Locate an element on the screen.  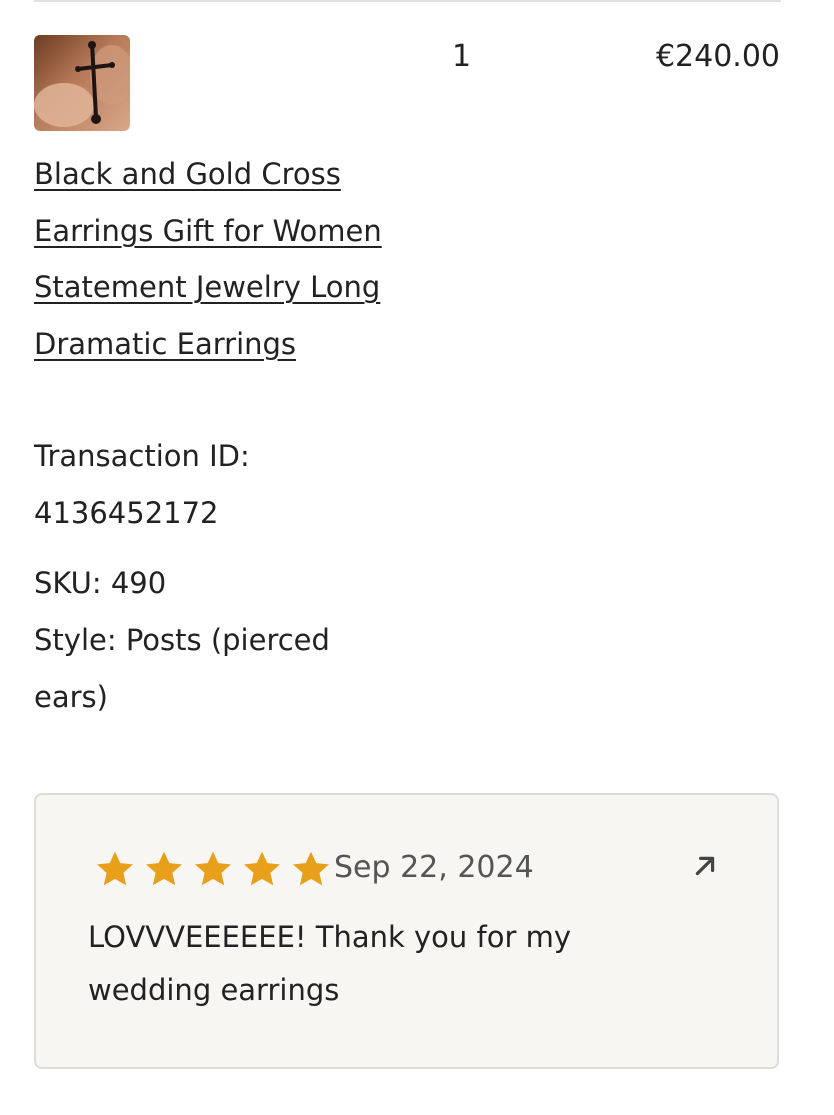
transaction-label: Transaction ID: is located at coordinates (142, 456).